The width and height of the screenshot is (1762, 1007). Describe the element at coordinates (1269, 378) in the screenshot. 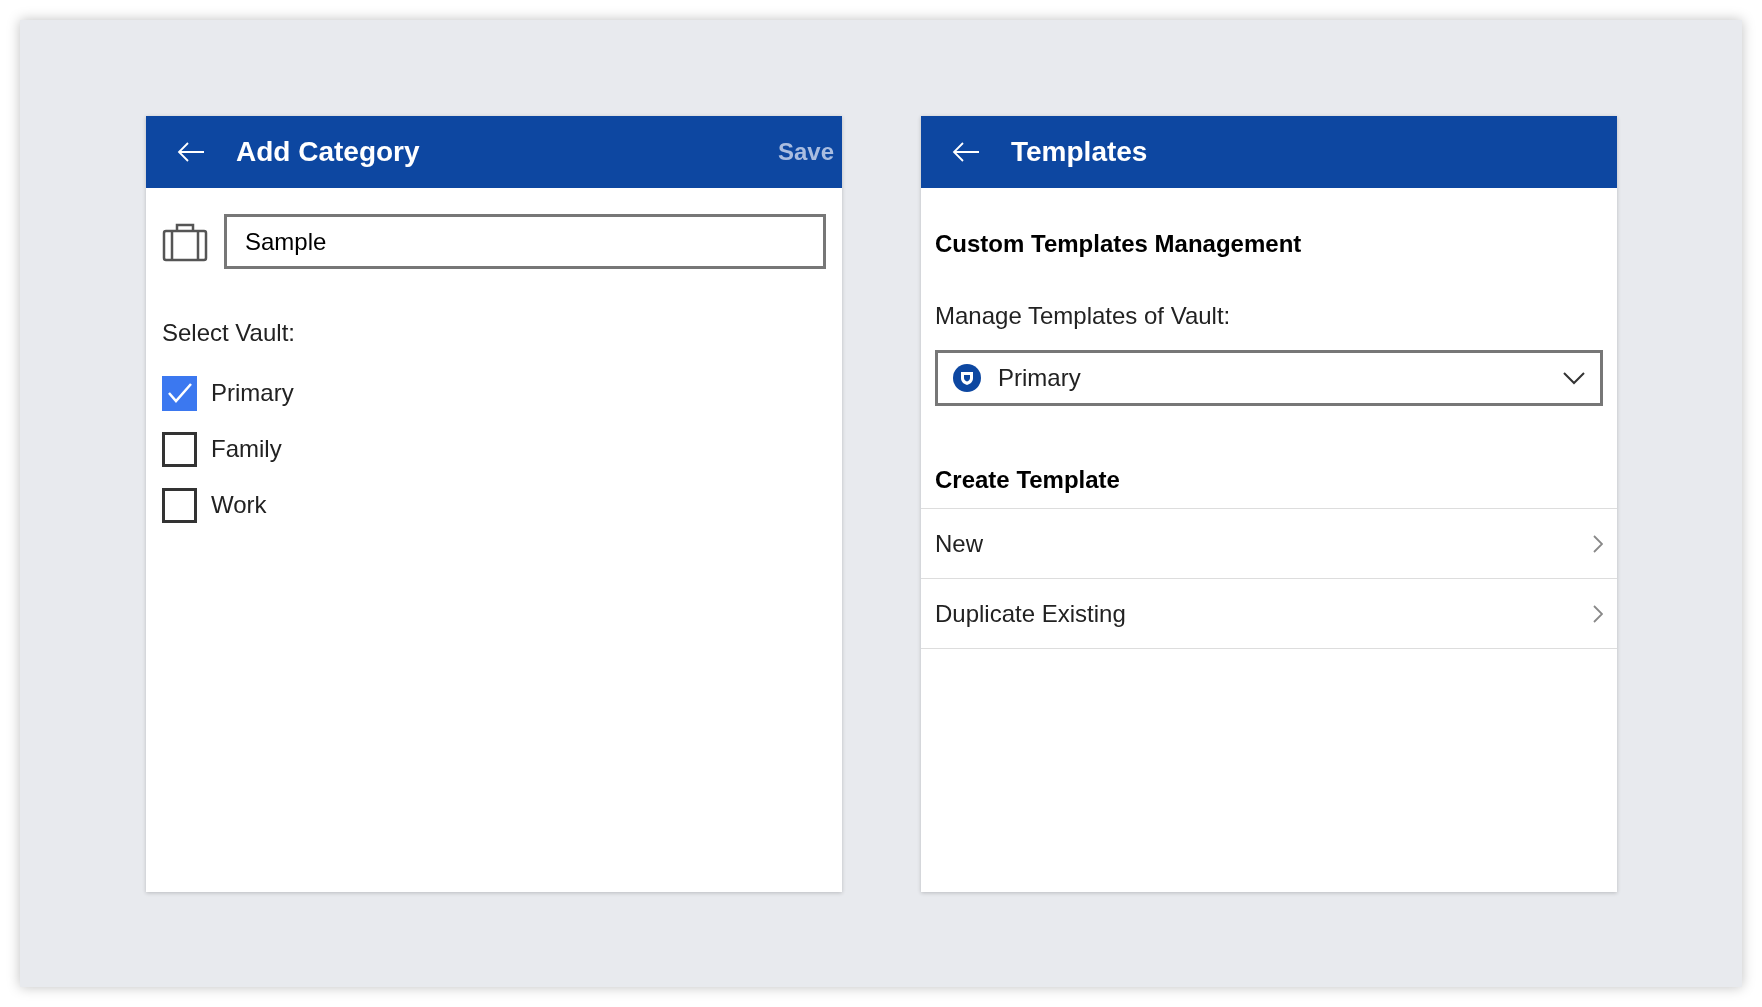

I see `vault-dropdown: Primary` at that location.